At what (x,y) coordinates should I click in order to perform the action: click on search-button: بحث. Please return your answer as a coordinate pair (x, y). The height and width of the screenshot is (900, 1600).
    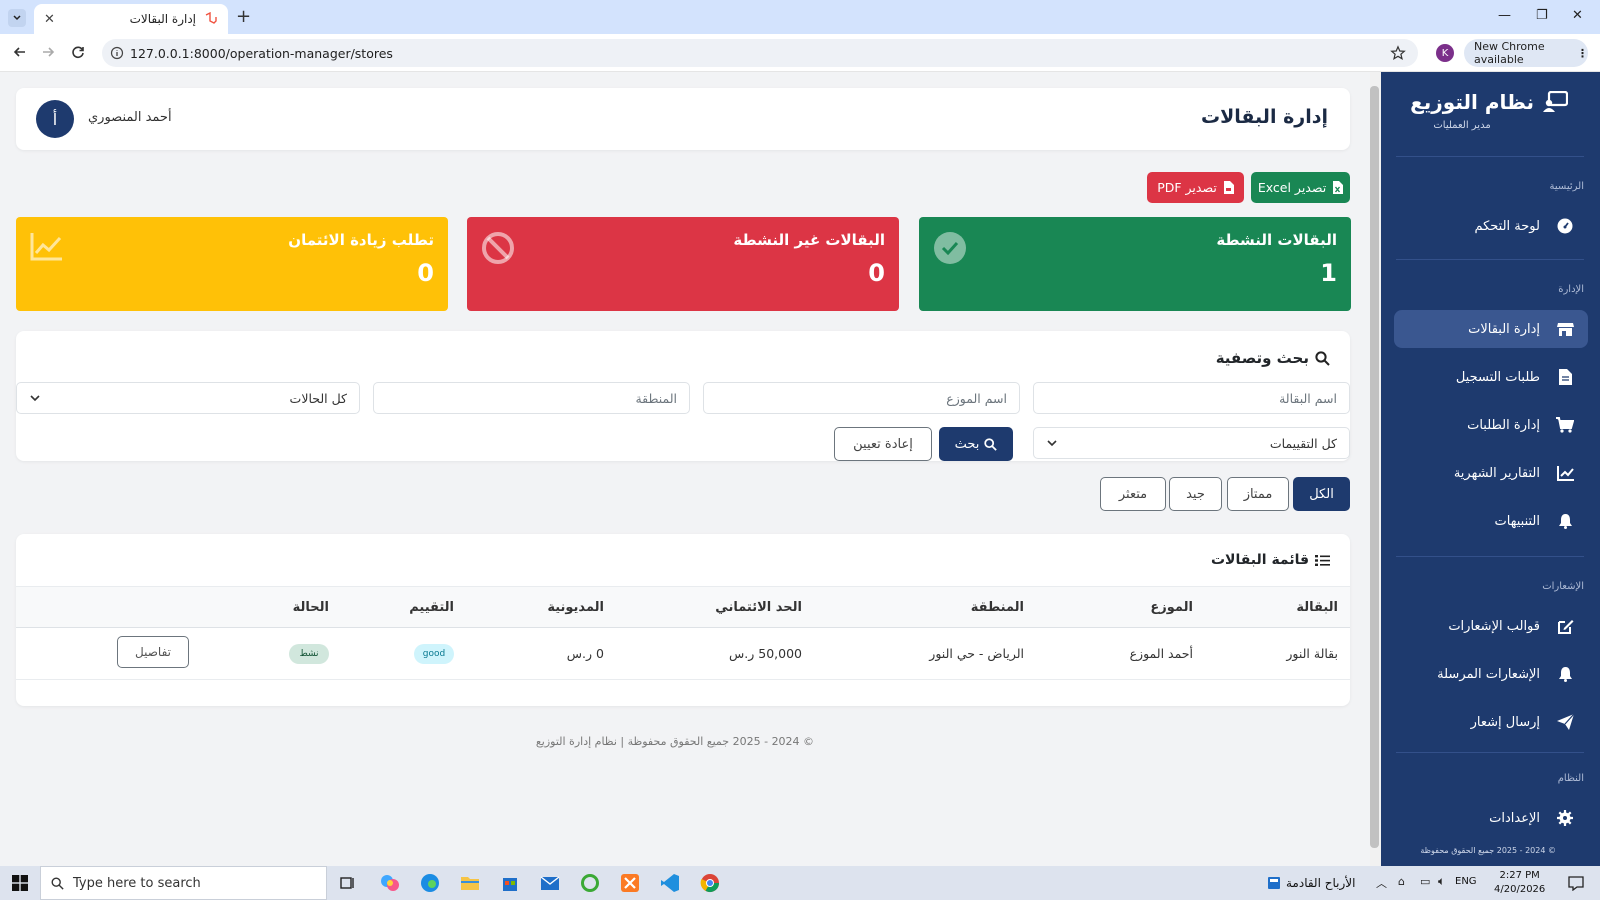
    Looking at the image, I should click on (976, 444).